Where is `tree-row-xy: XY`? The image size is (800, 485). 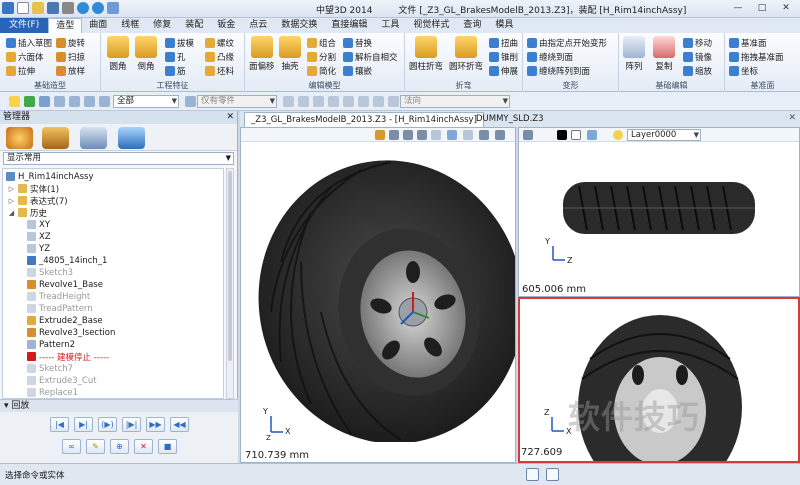 tree-row-xy: XY is located at coordinates (38, 224).